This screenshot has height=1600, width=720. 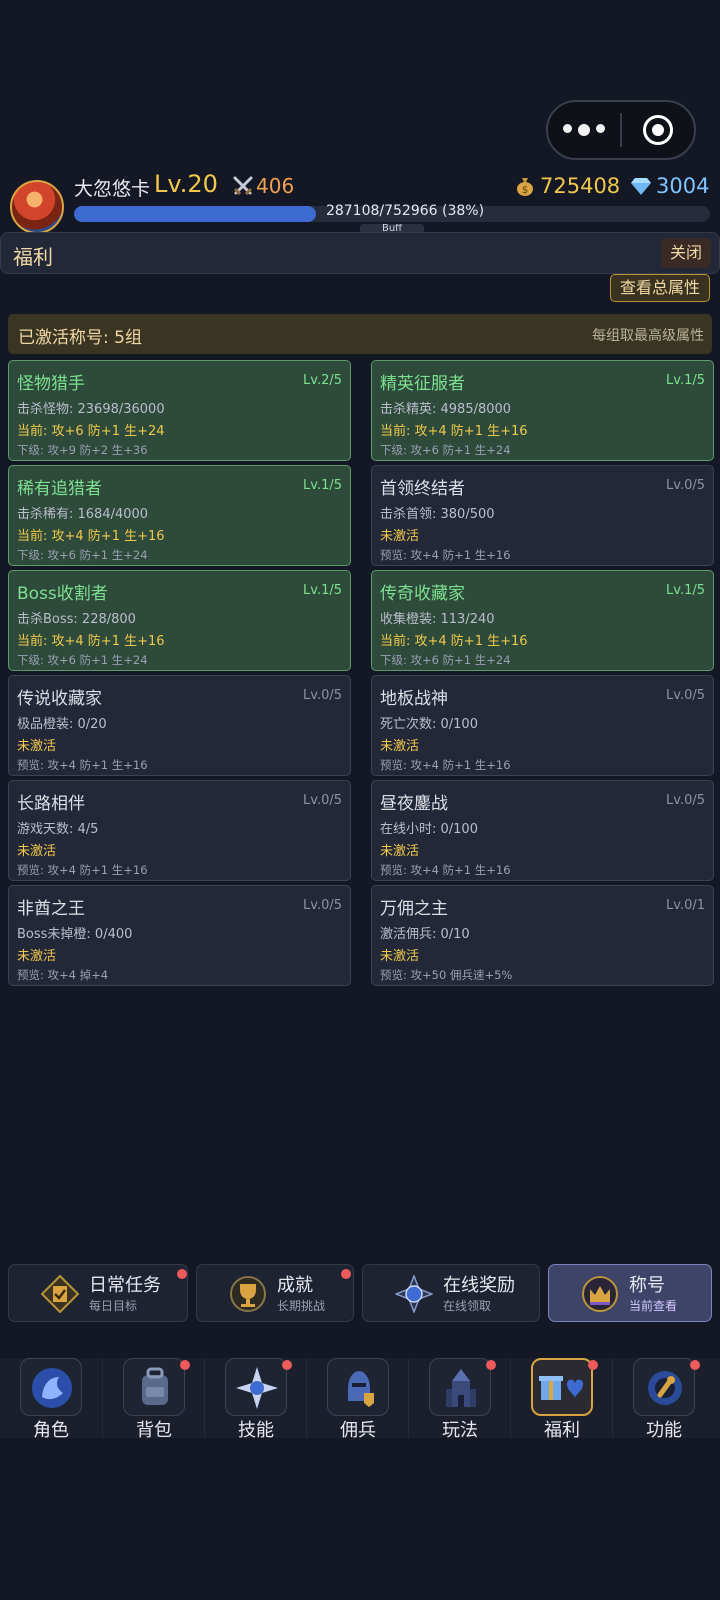 I want to click on gift-icon, so click(x=562, y=1387).